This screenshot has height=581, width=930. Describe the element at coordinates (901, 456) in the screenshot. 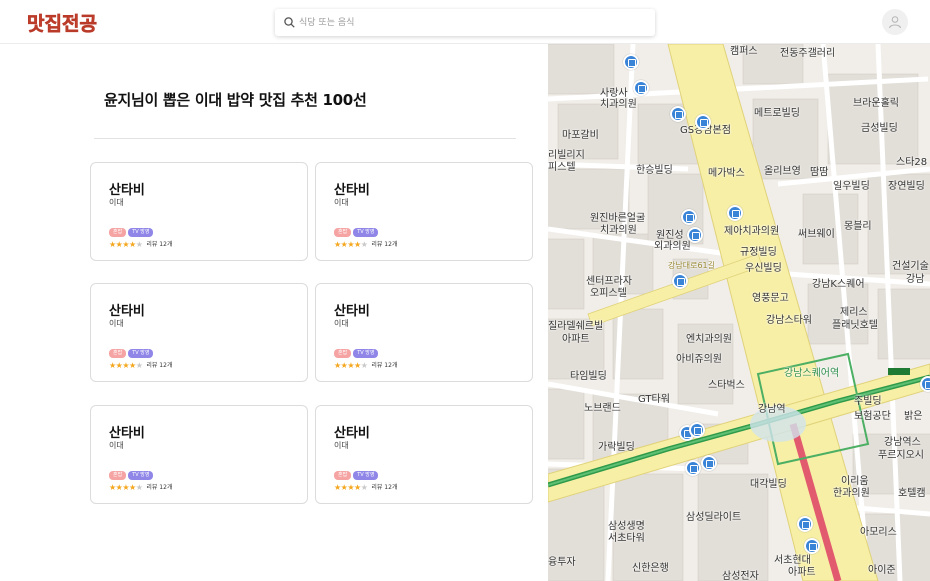

I see `map-place-label: 푸르지오시` at that location.